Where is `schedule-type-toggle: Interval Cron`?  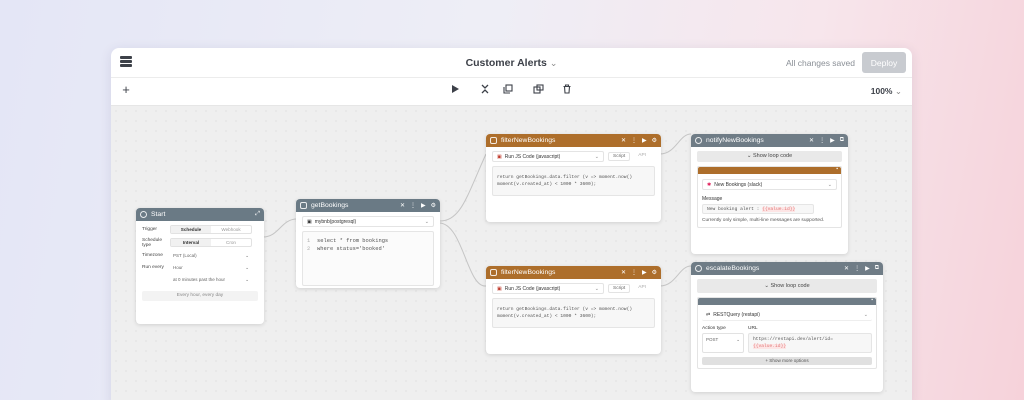 schedule-type-toggle: Interval Cron is located at coordinates (211, 242).